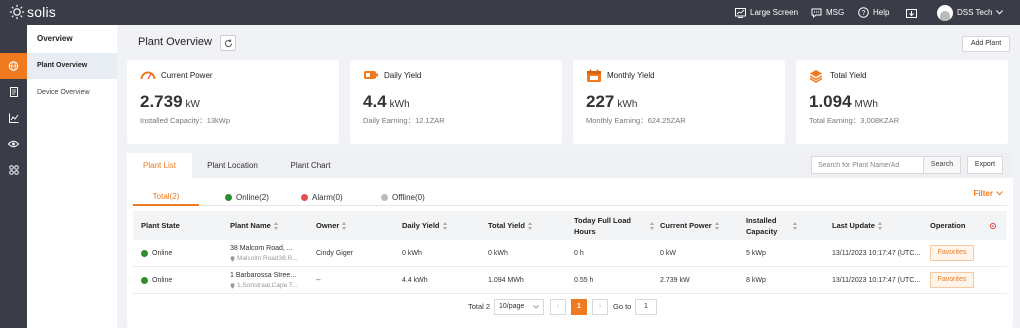 This screenshot has height=328, width=1020. What do you see at coordinates (594, 75) in the screenshot?
I see `calendar-icon` at bounding box center [594, 75].